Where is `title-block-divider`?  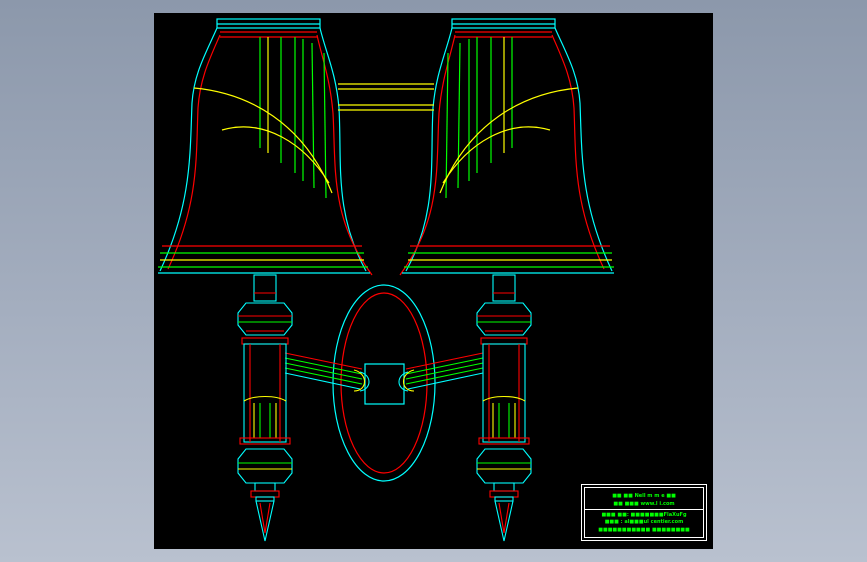
title-block-divider is located at coordinates (644, 509).